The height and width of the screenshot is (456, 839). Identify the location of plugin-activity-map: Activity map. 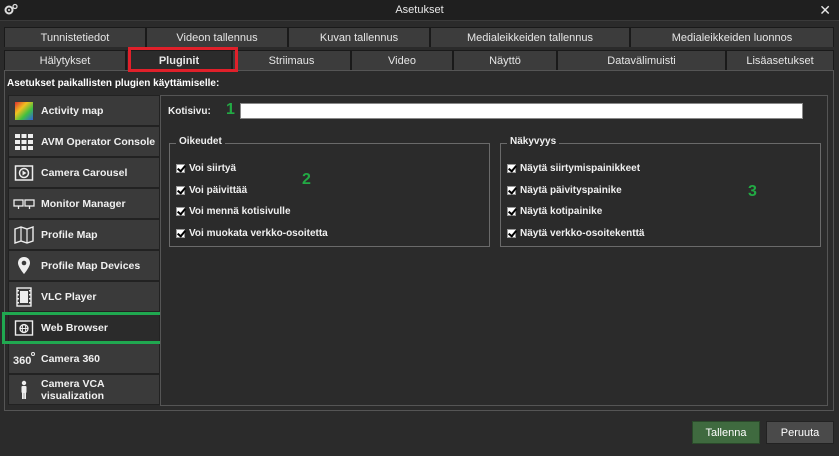
(84, 110).